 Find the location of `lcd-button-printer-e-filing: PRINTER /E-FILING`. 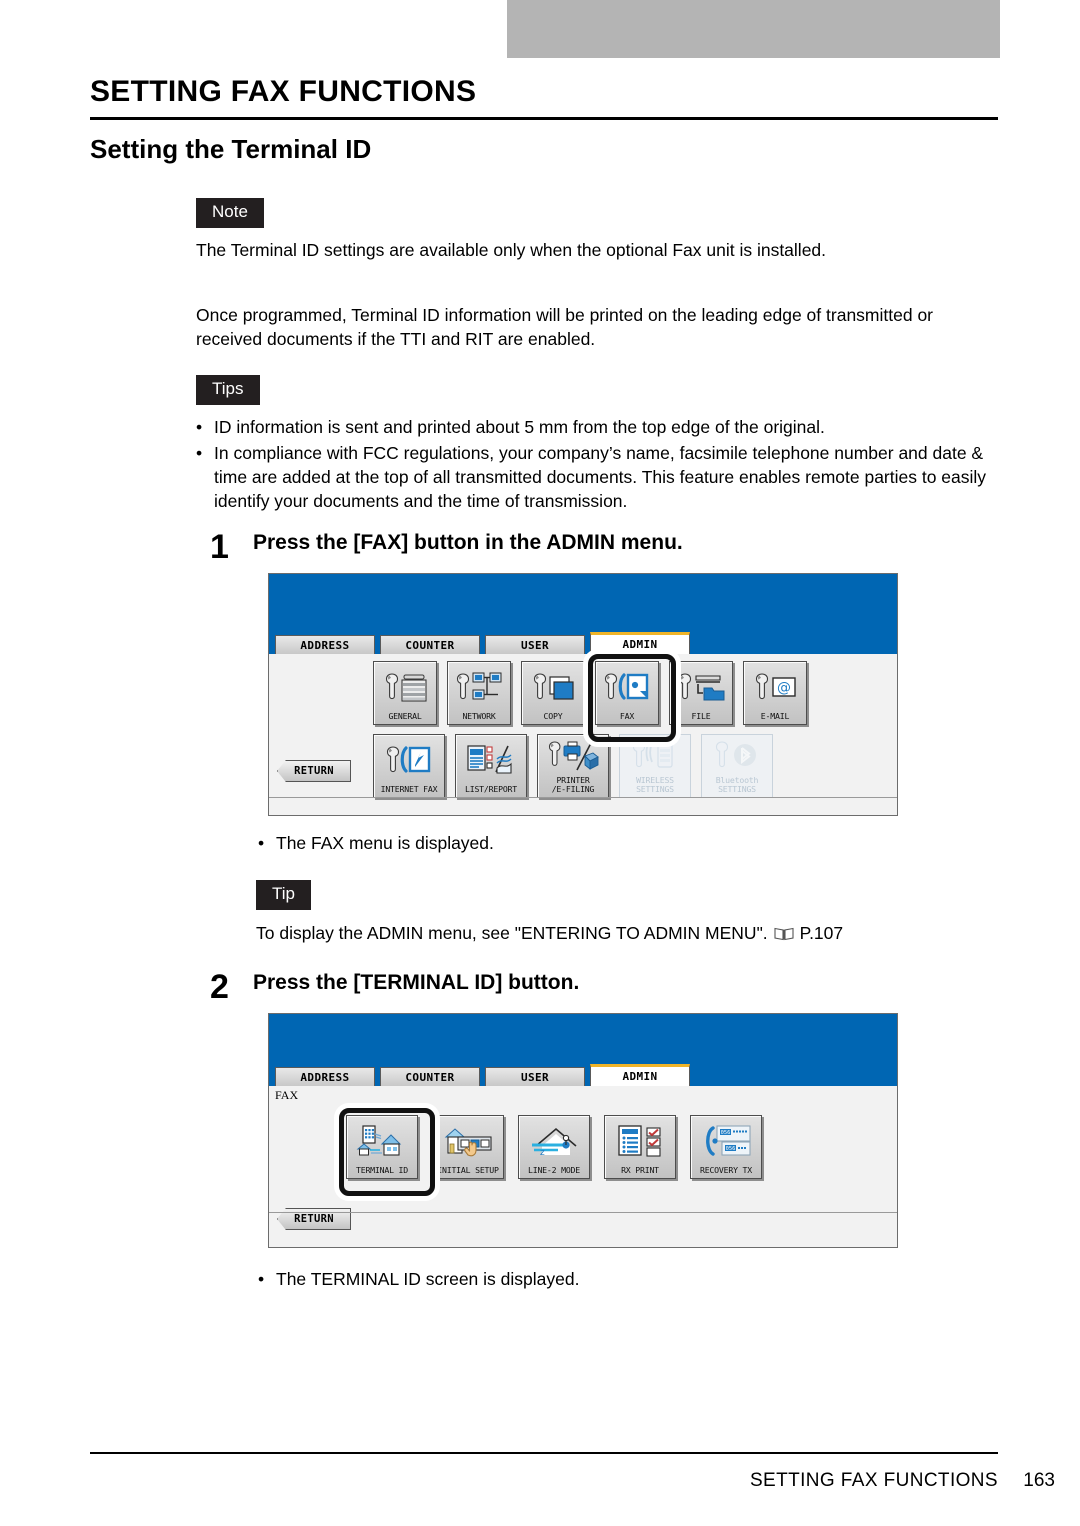

lcd-button-printer-e-filing: PRINTER /E-FILING is located at coordinates (573, 766).